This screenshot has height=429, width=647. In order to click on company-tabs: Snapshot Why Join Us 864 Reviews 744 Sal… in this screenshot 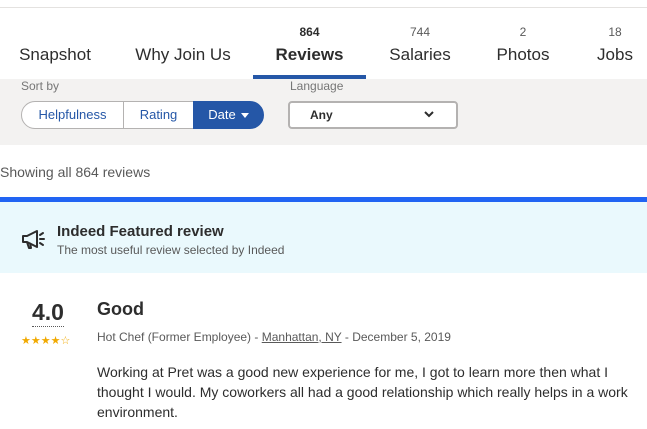, I will do `click(323, 51)`.